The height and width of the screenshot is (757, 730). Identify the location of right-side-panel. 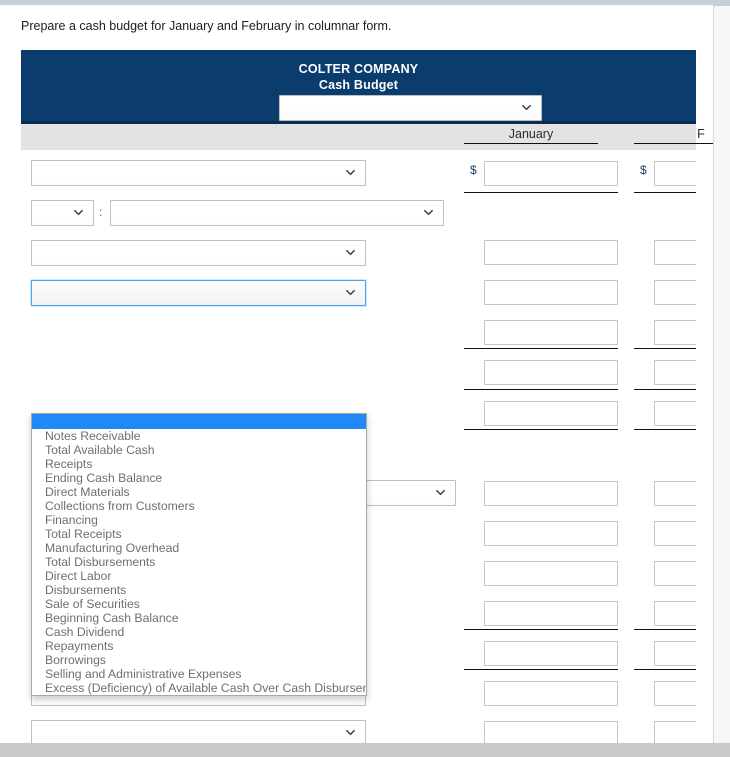
(721, 378).